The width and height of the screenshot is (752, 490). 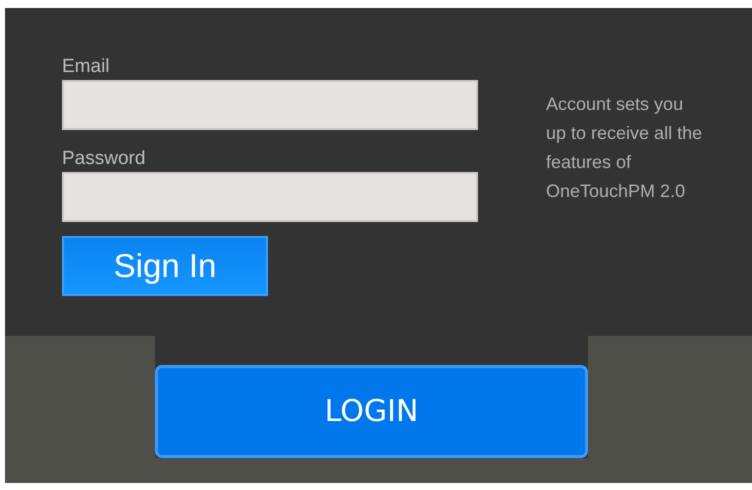 I want to click on email-label: Email, so click(x=86, y=67).